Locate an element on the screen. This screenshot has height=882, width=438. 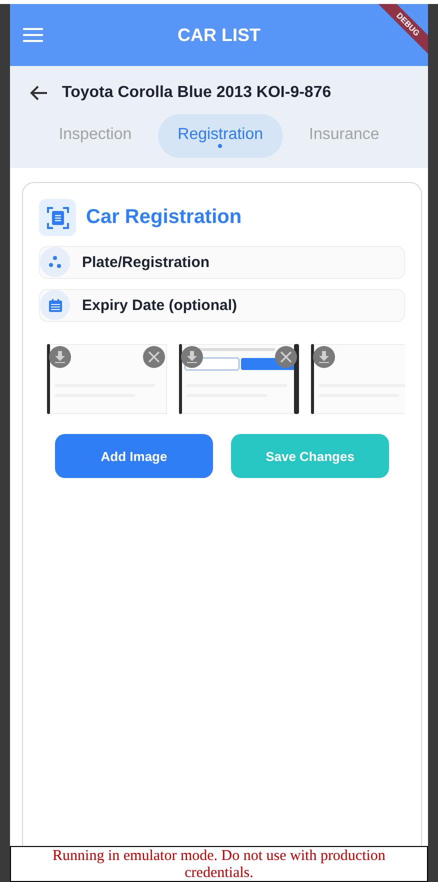
emulator-notice: Running in emulator mode. Do not use with production credentials. is located at coordinates (219, 864).